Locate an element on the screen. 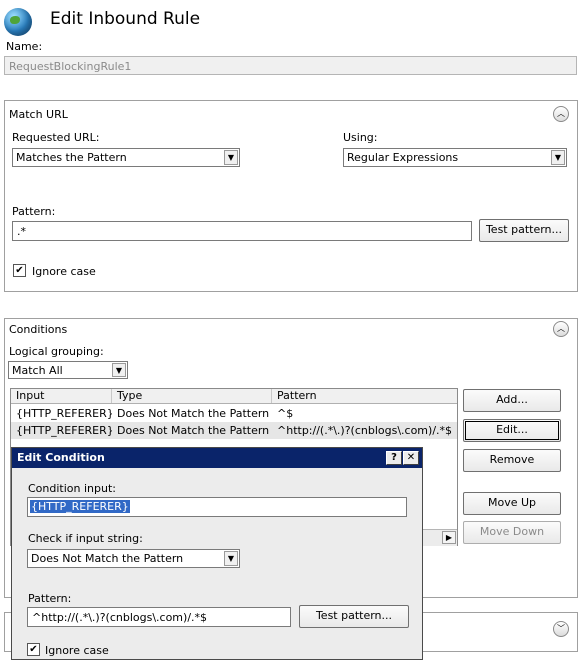 The height and width of the screenshot is (660, 581). chevron-down-icon: ﹀ is located at coordinates (561, 629).